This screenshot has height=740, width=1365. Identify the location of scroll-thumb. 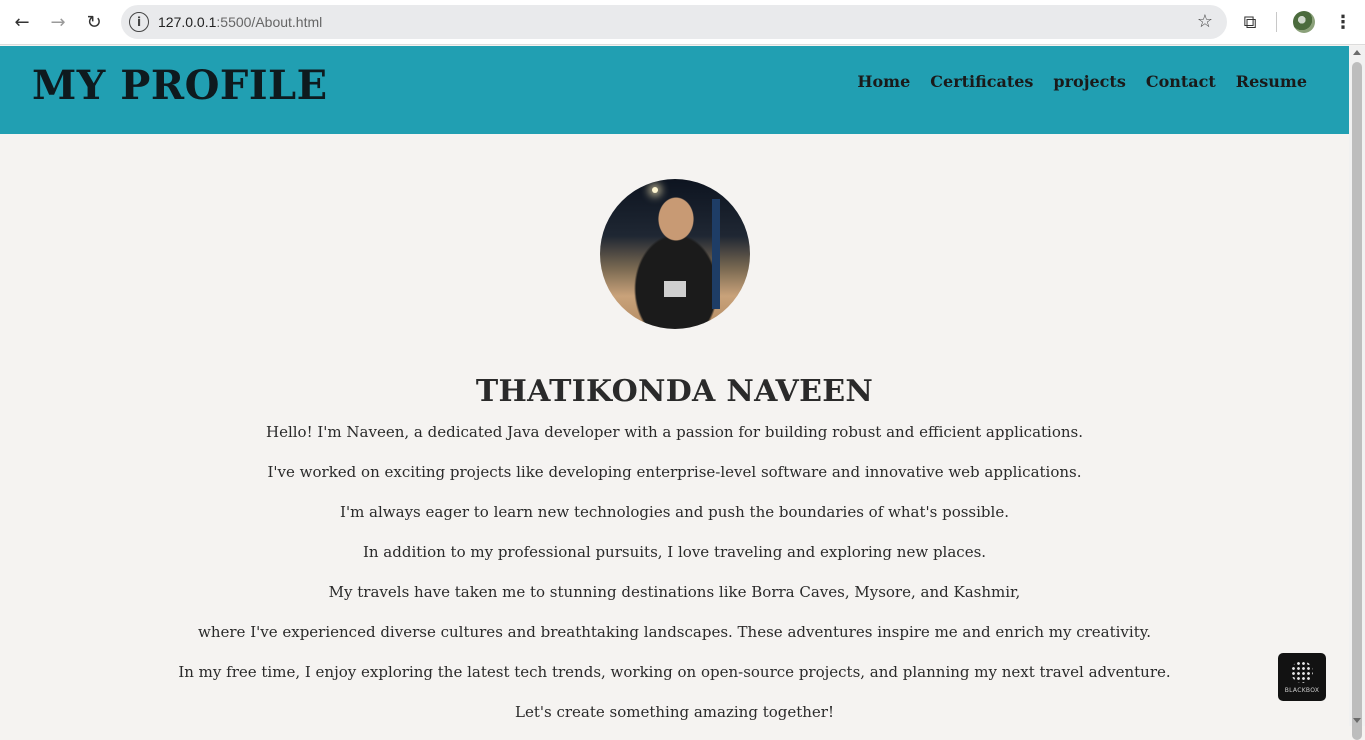
(1357, 401).